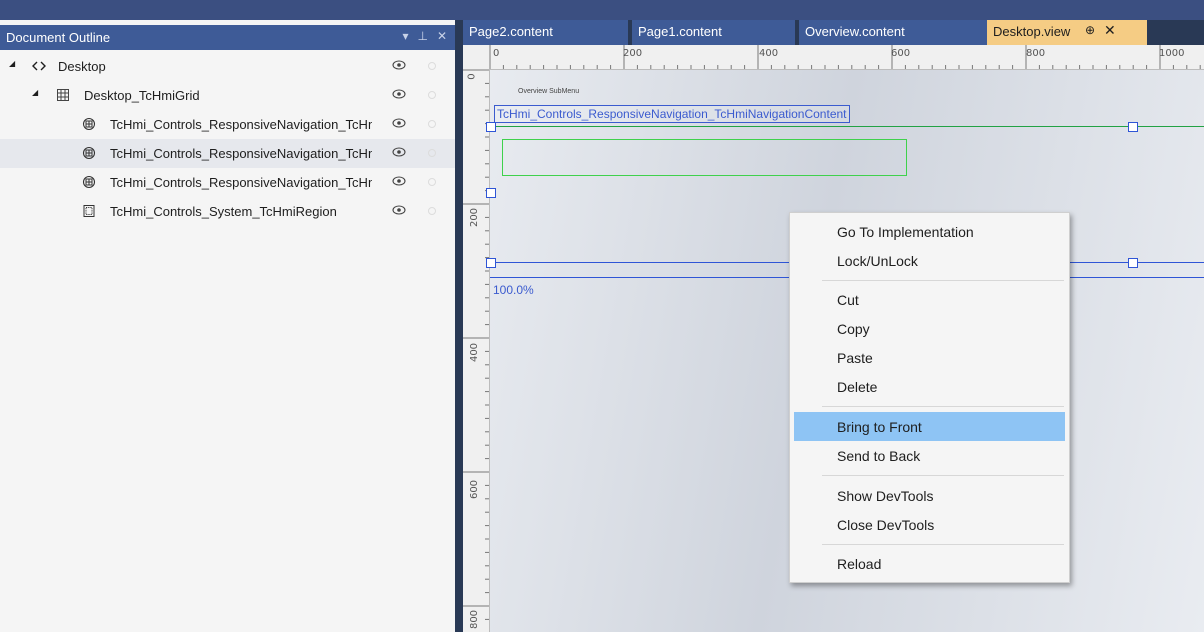 The image size is (1204, 632). Describe the element at coordinates (847, 126) in the screenshot. I see `selection-guide-line` at that location.